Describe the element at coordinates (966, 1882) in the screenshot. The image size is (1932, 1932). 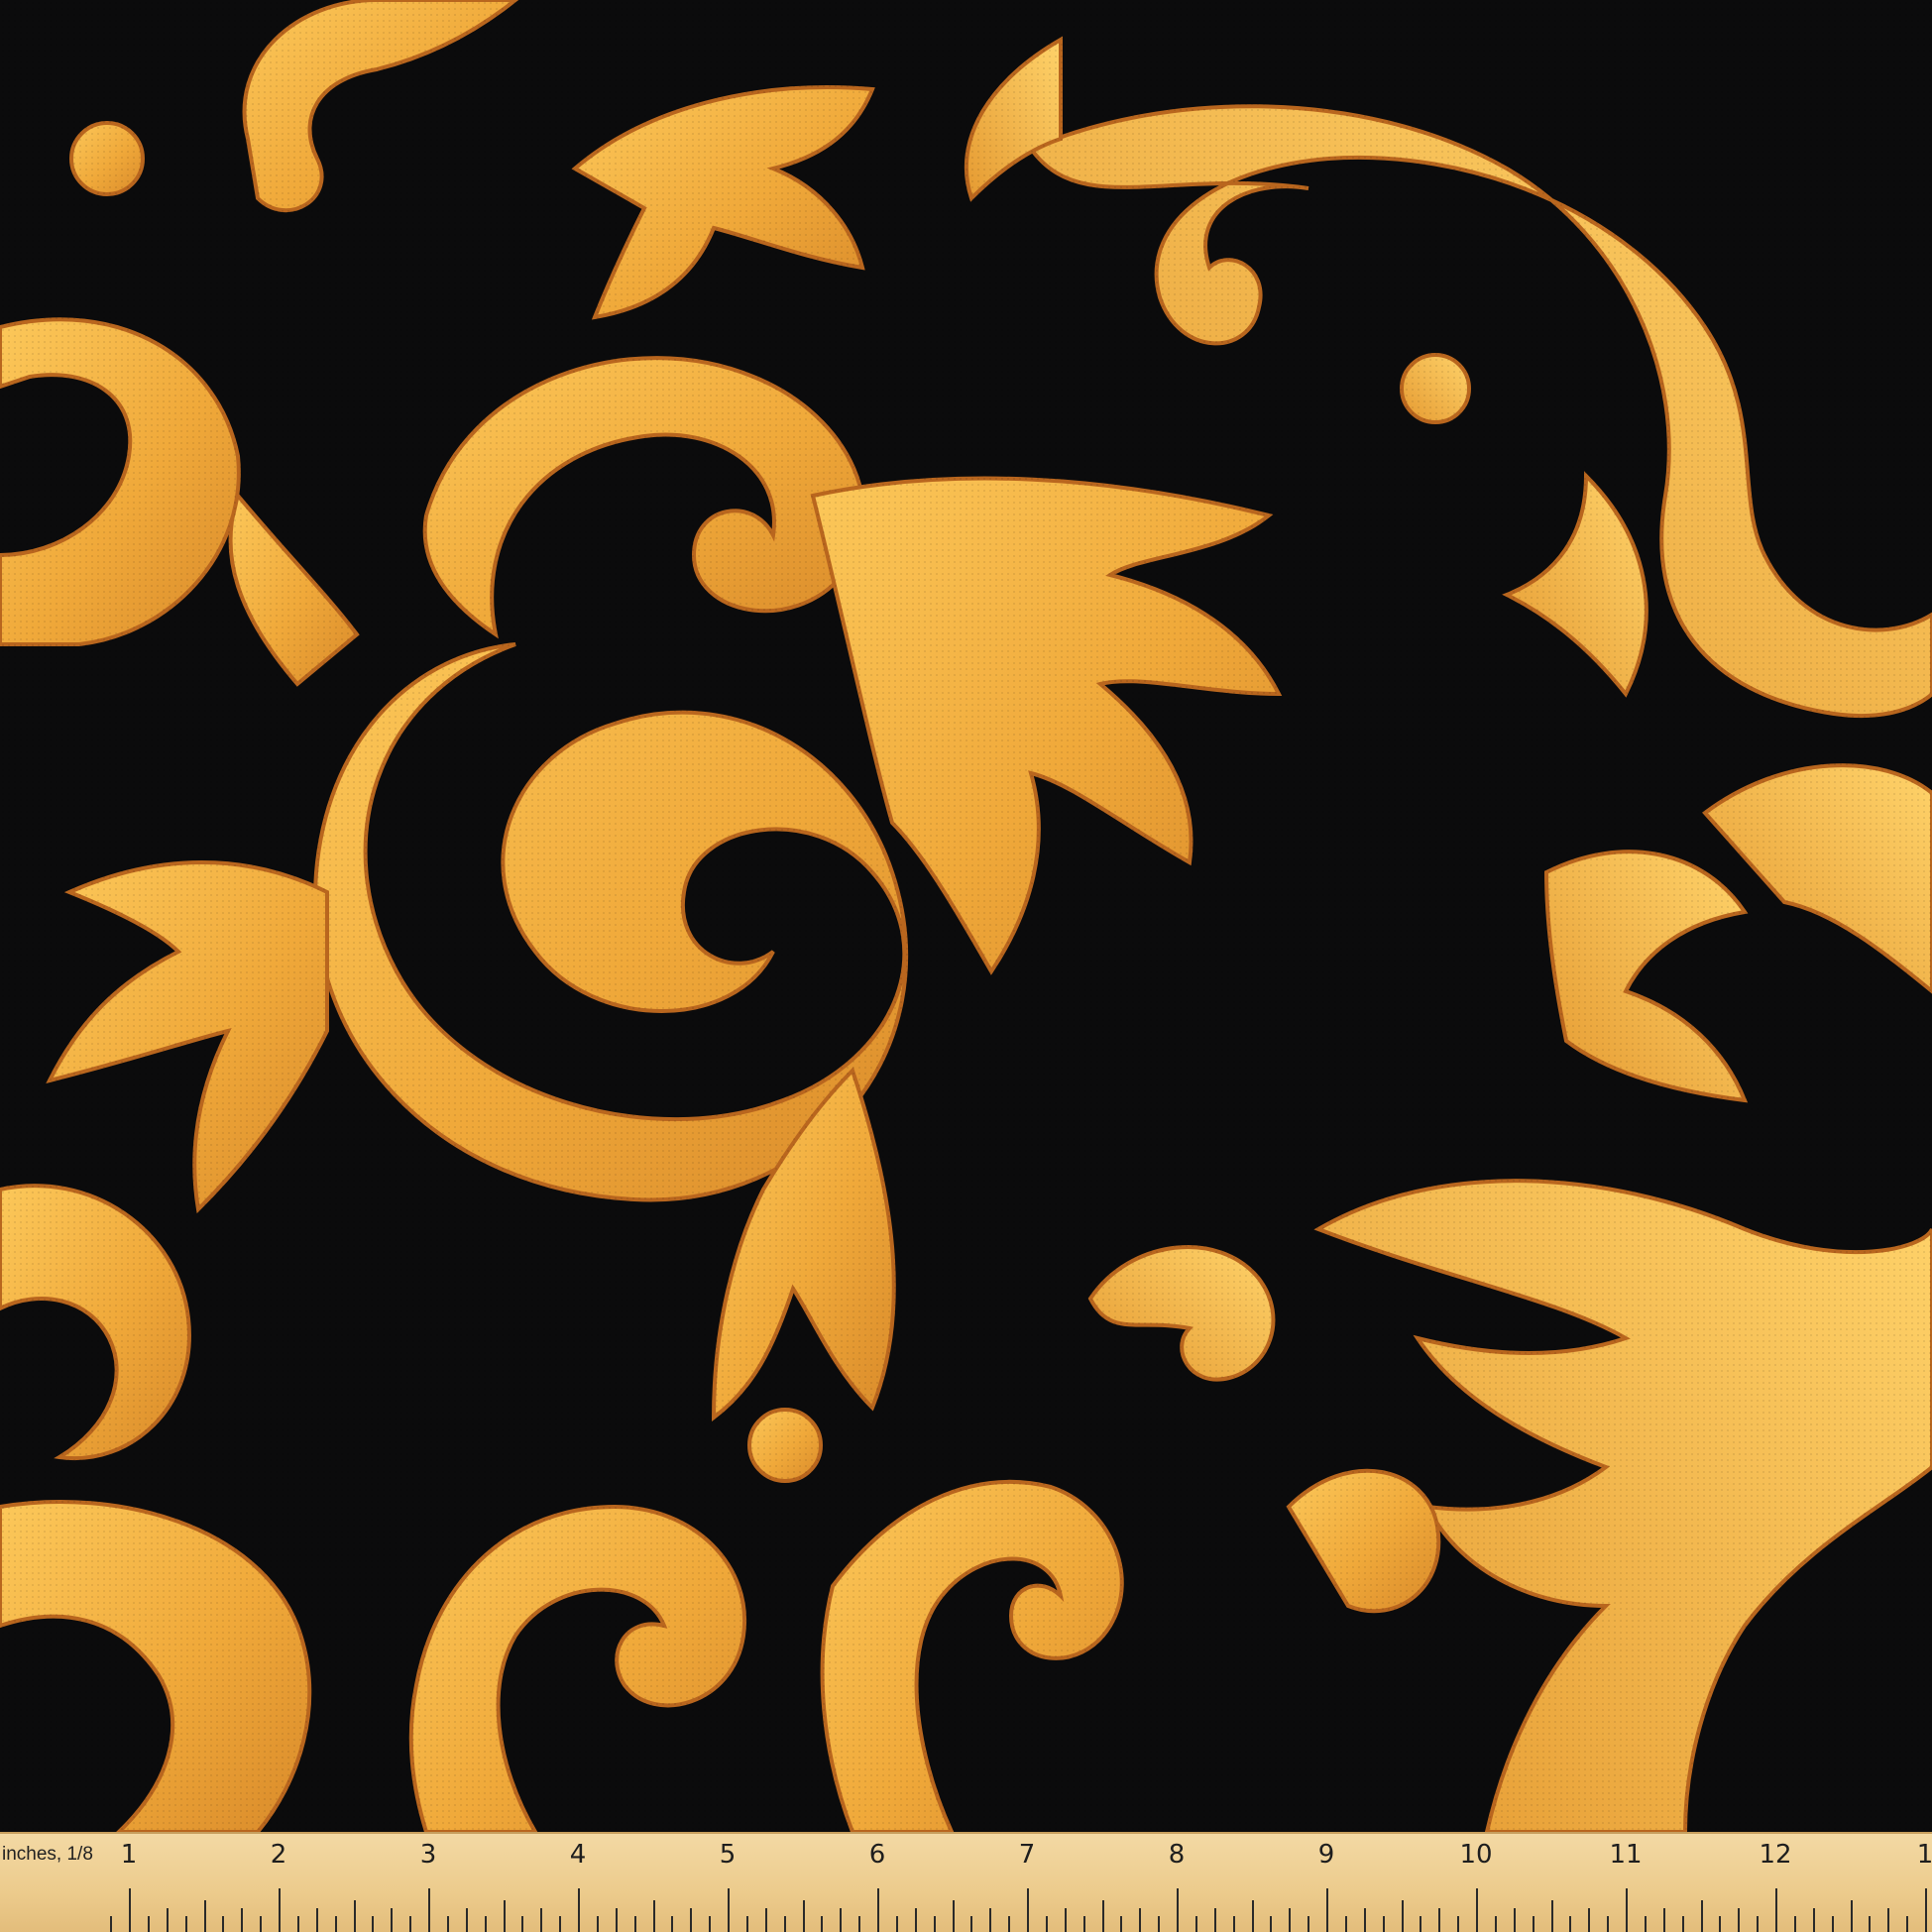
I see `measurement-ruler: inches, 1/8 1 2 3 4 5 6 7 8 9 10 11 12 1` at that location.